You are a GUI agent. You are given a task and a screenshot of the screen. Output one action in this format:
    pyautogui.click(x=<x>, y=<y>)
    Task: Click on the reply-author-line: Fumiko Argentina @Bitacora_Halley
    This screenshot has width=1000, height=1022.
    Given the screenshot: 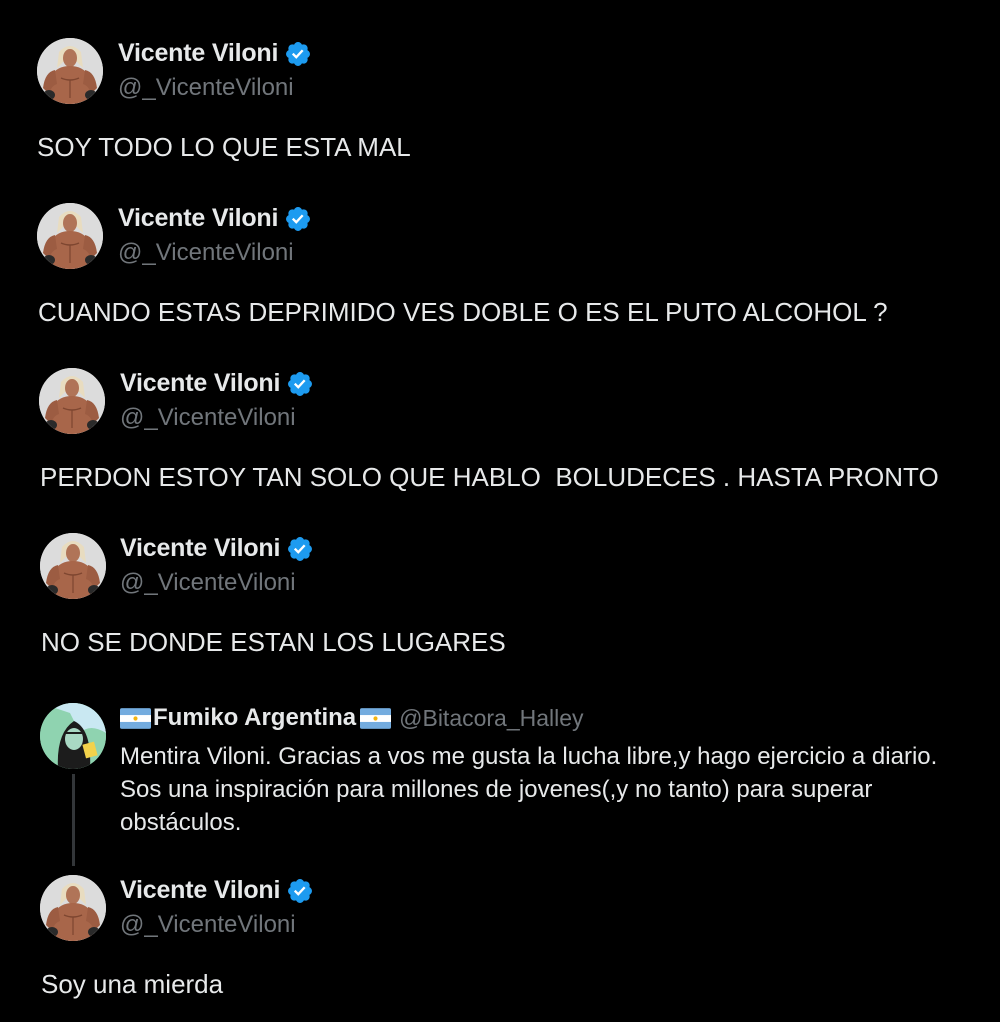 What is the action you would take?
    pyautogui.click(x=352, y=718)
    